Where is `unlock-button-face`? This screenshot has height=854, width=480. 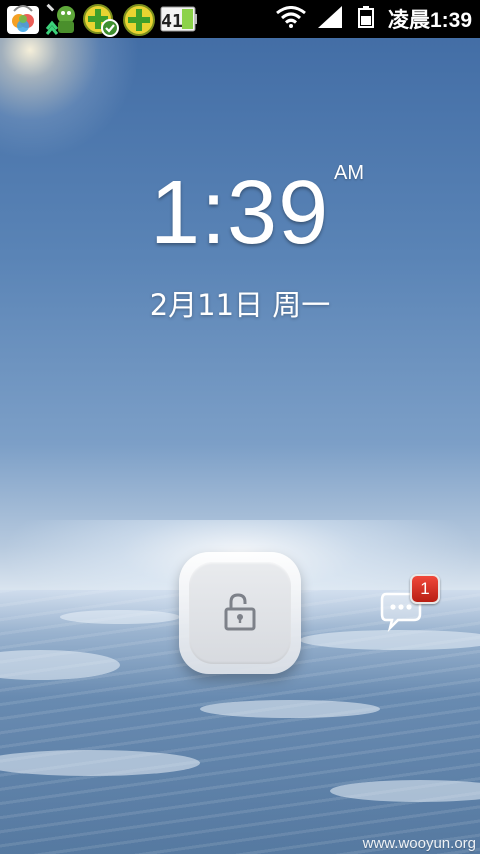 unlock-button-face is located at coordinates (240, 613).